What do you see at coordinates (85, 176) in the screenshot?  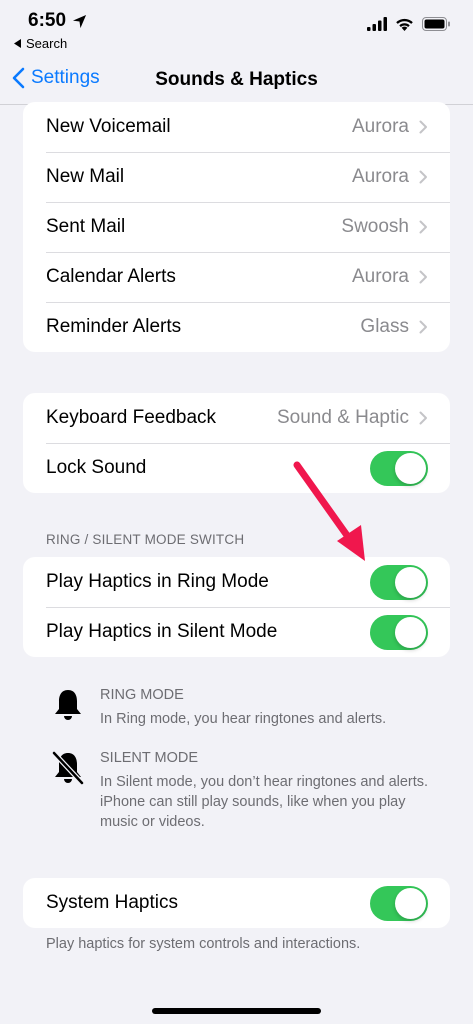 I see `row-label: New Mail` at bounding box center [85, 176].